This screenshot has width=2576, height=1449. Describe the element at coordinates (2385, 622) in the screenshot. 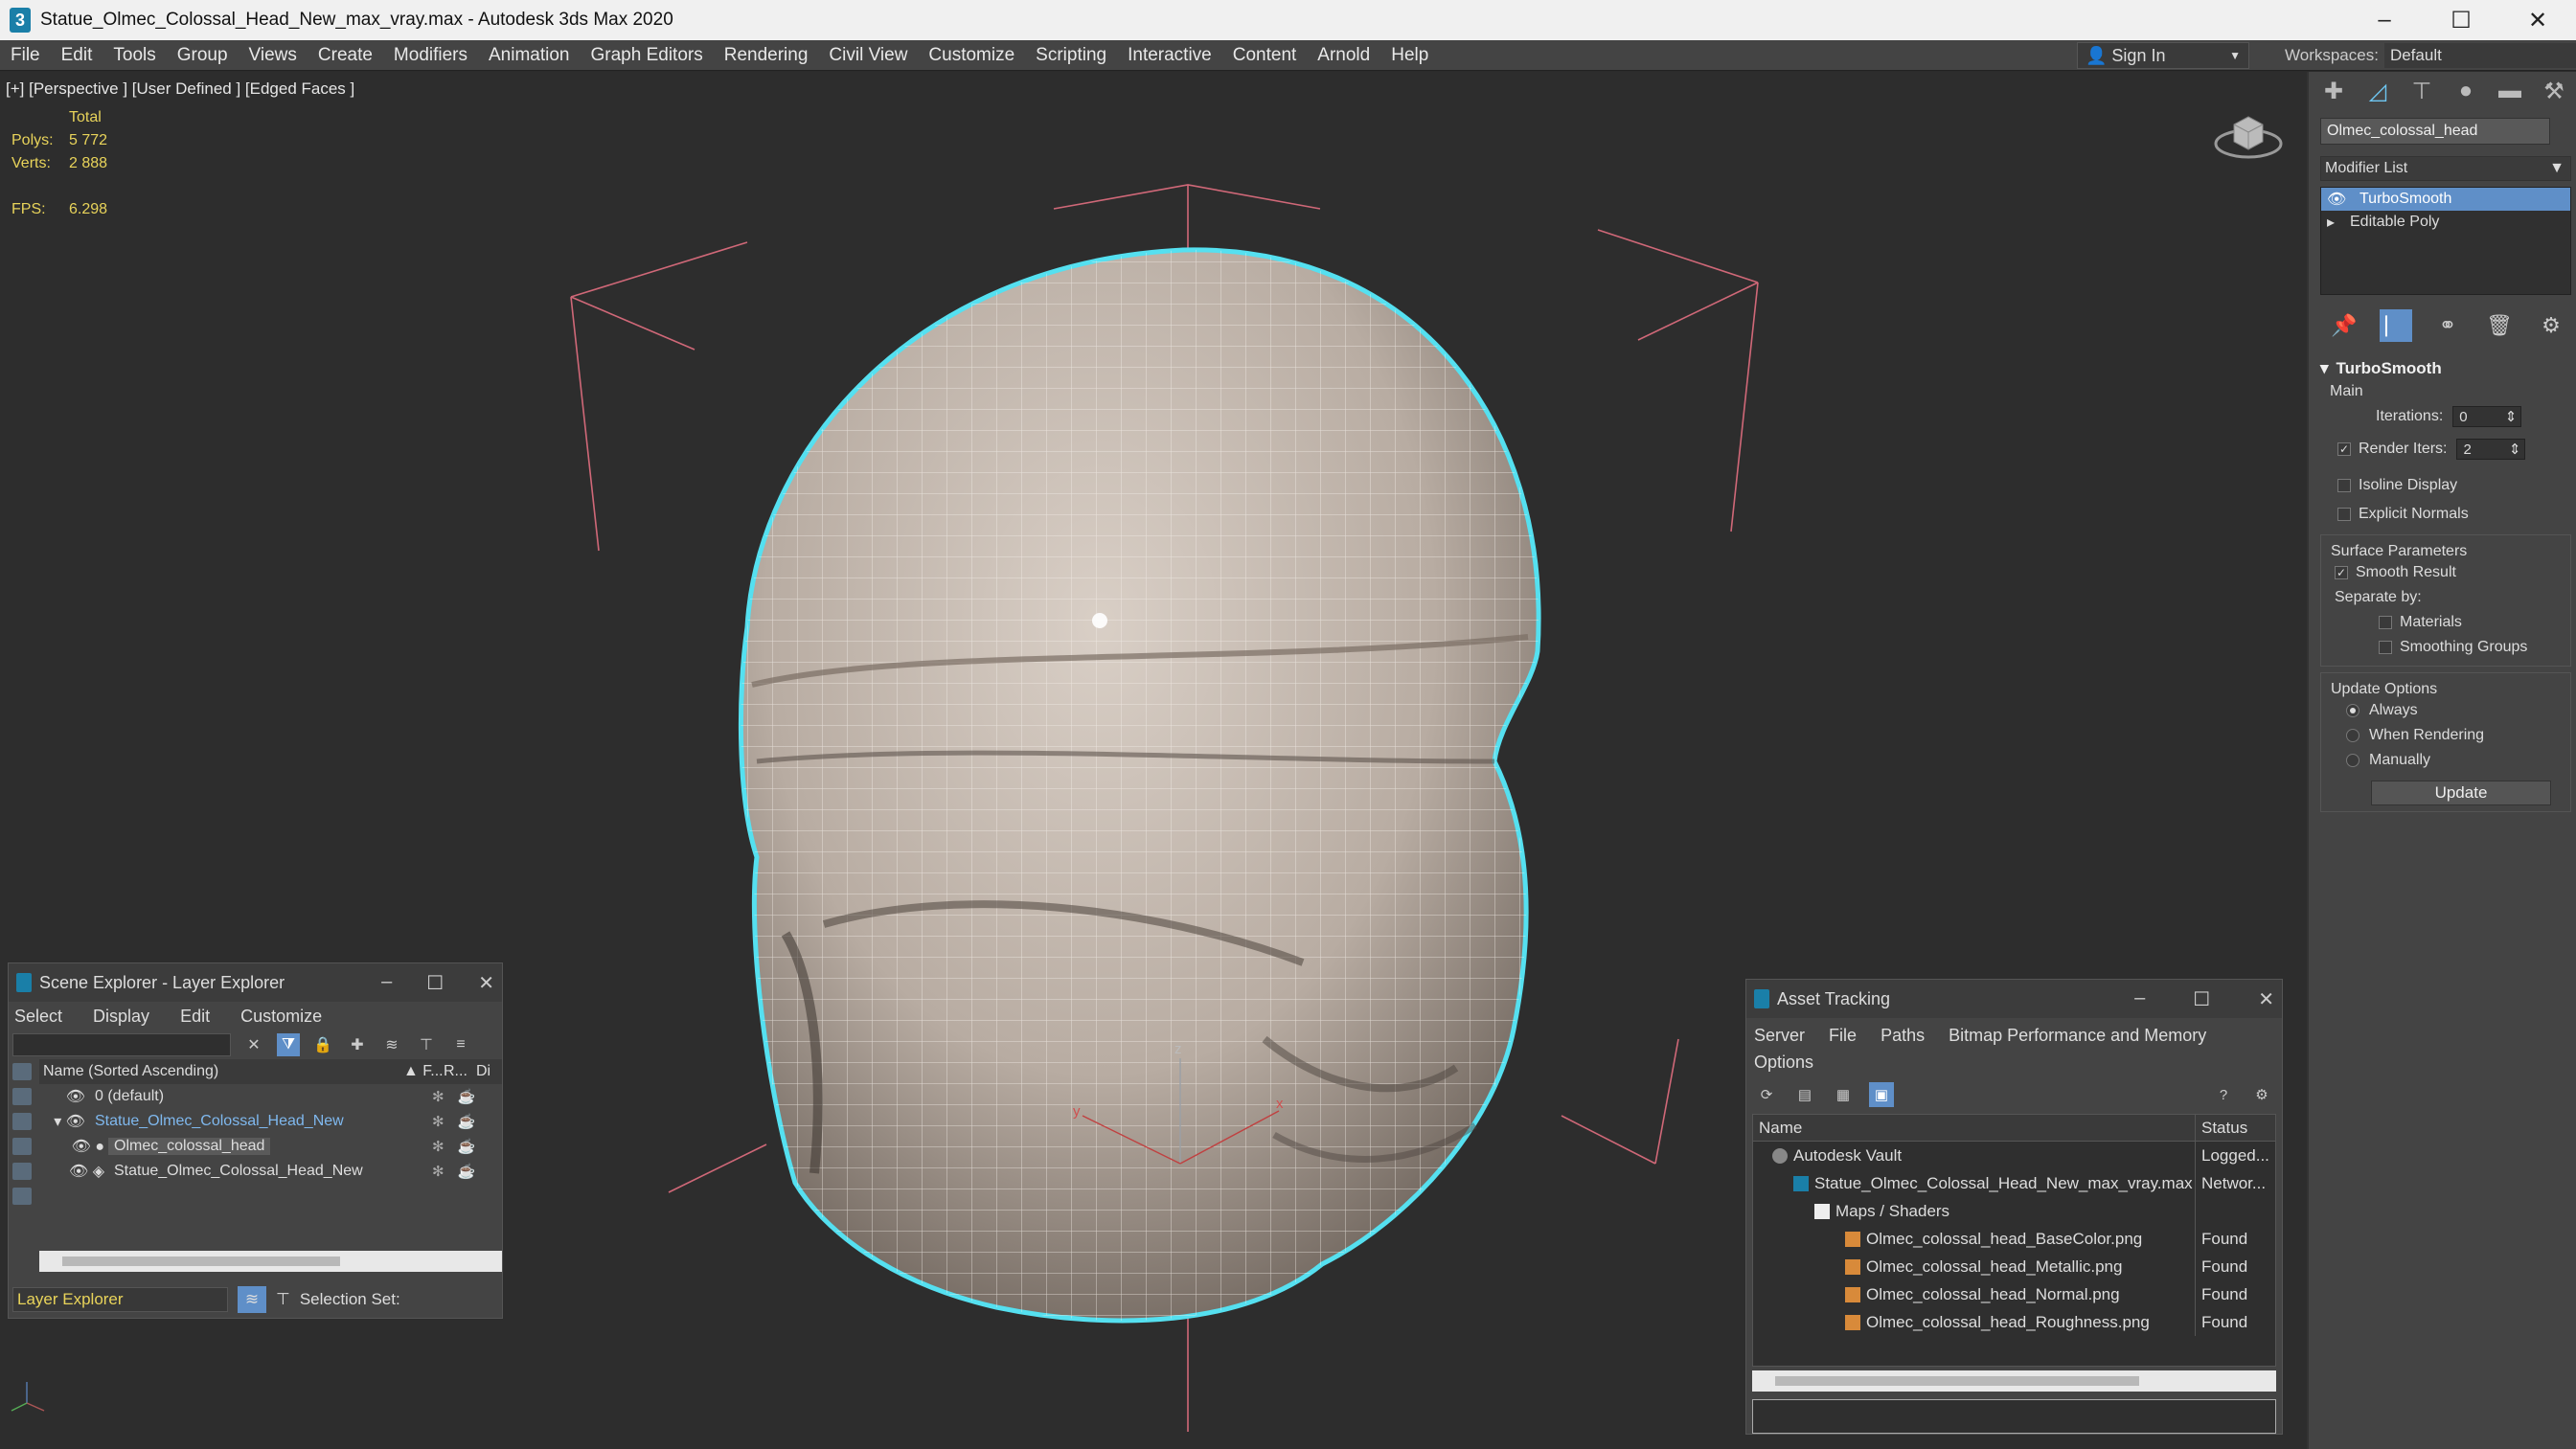

I see `materials-checkbox` at that location.